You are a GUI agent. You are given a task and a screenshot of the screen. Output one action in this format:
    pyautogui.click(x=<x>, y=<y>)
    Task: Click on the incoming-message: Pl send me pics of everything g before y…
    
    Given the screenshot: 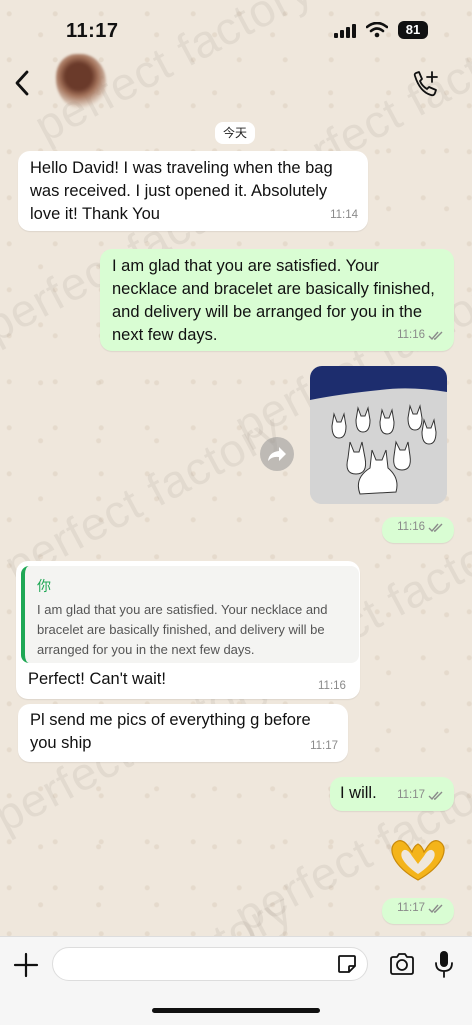 What is the action you would take?
    pyautogui.click(x=183, y=733)
    